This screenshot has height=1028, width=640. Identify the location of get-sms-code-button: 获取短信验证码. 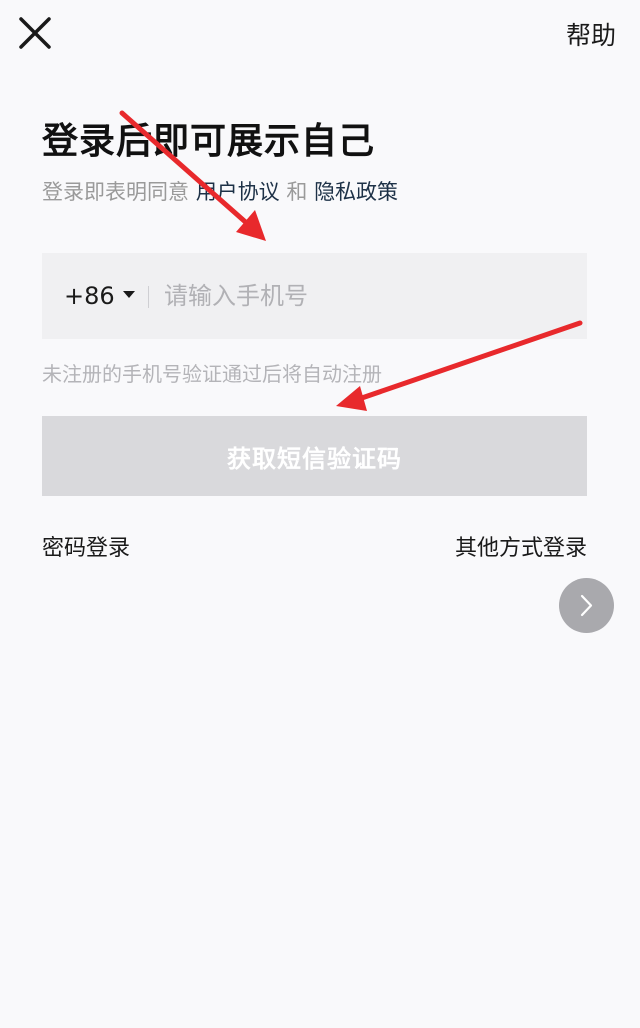
(314, 456).